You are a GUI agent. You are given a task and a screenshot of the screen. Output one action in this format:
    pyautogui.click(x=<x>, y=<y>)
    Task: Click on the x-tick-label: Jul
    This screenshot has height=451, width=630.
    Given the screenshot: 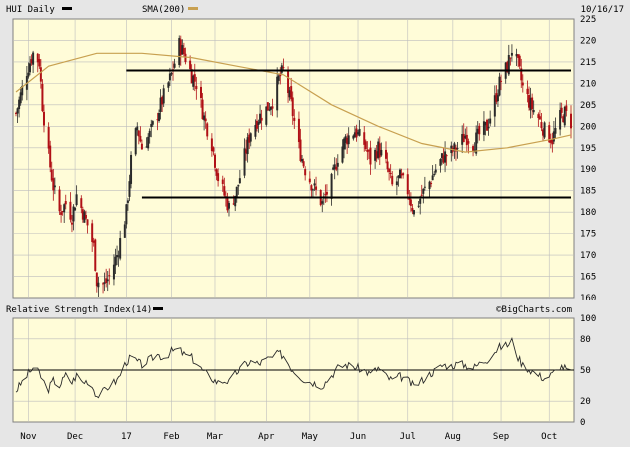 What is the action you would take?
    pyautogui.click(x=408, y=437)
    